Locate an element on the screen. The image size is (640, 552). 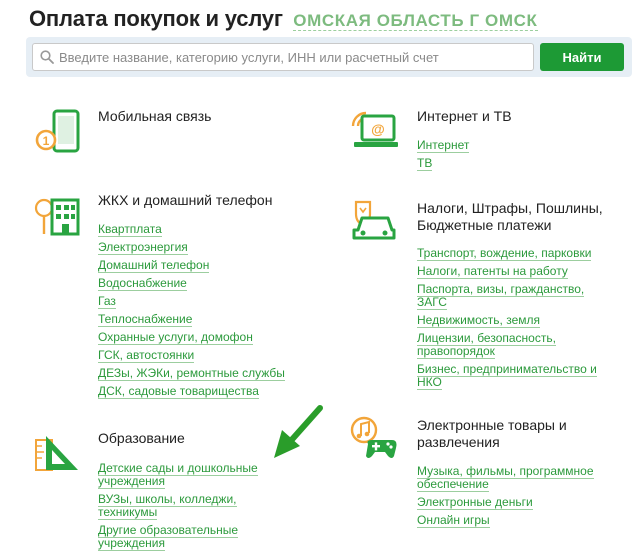
link-other-edu-cont: учреждения is located at coordinates (131, 543).